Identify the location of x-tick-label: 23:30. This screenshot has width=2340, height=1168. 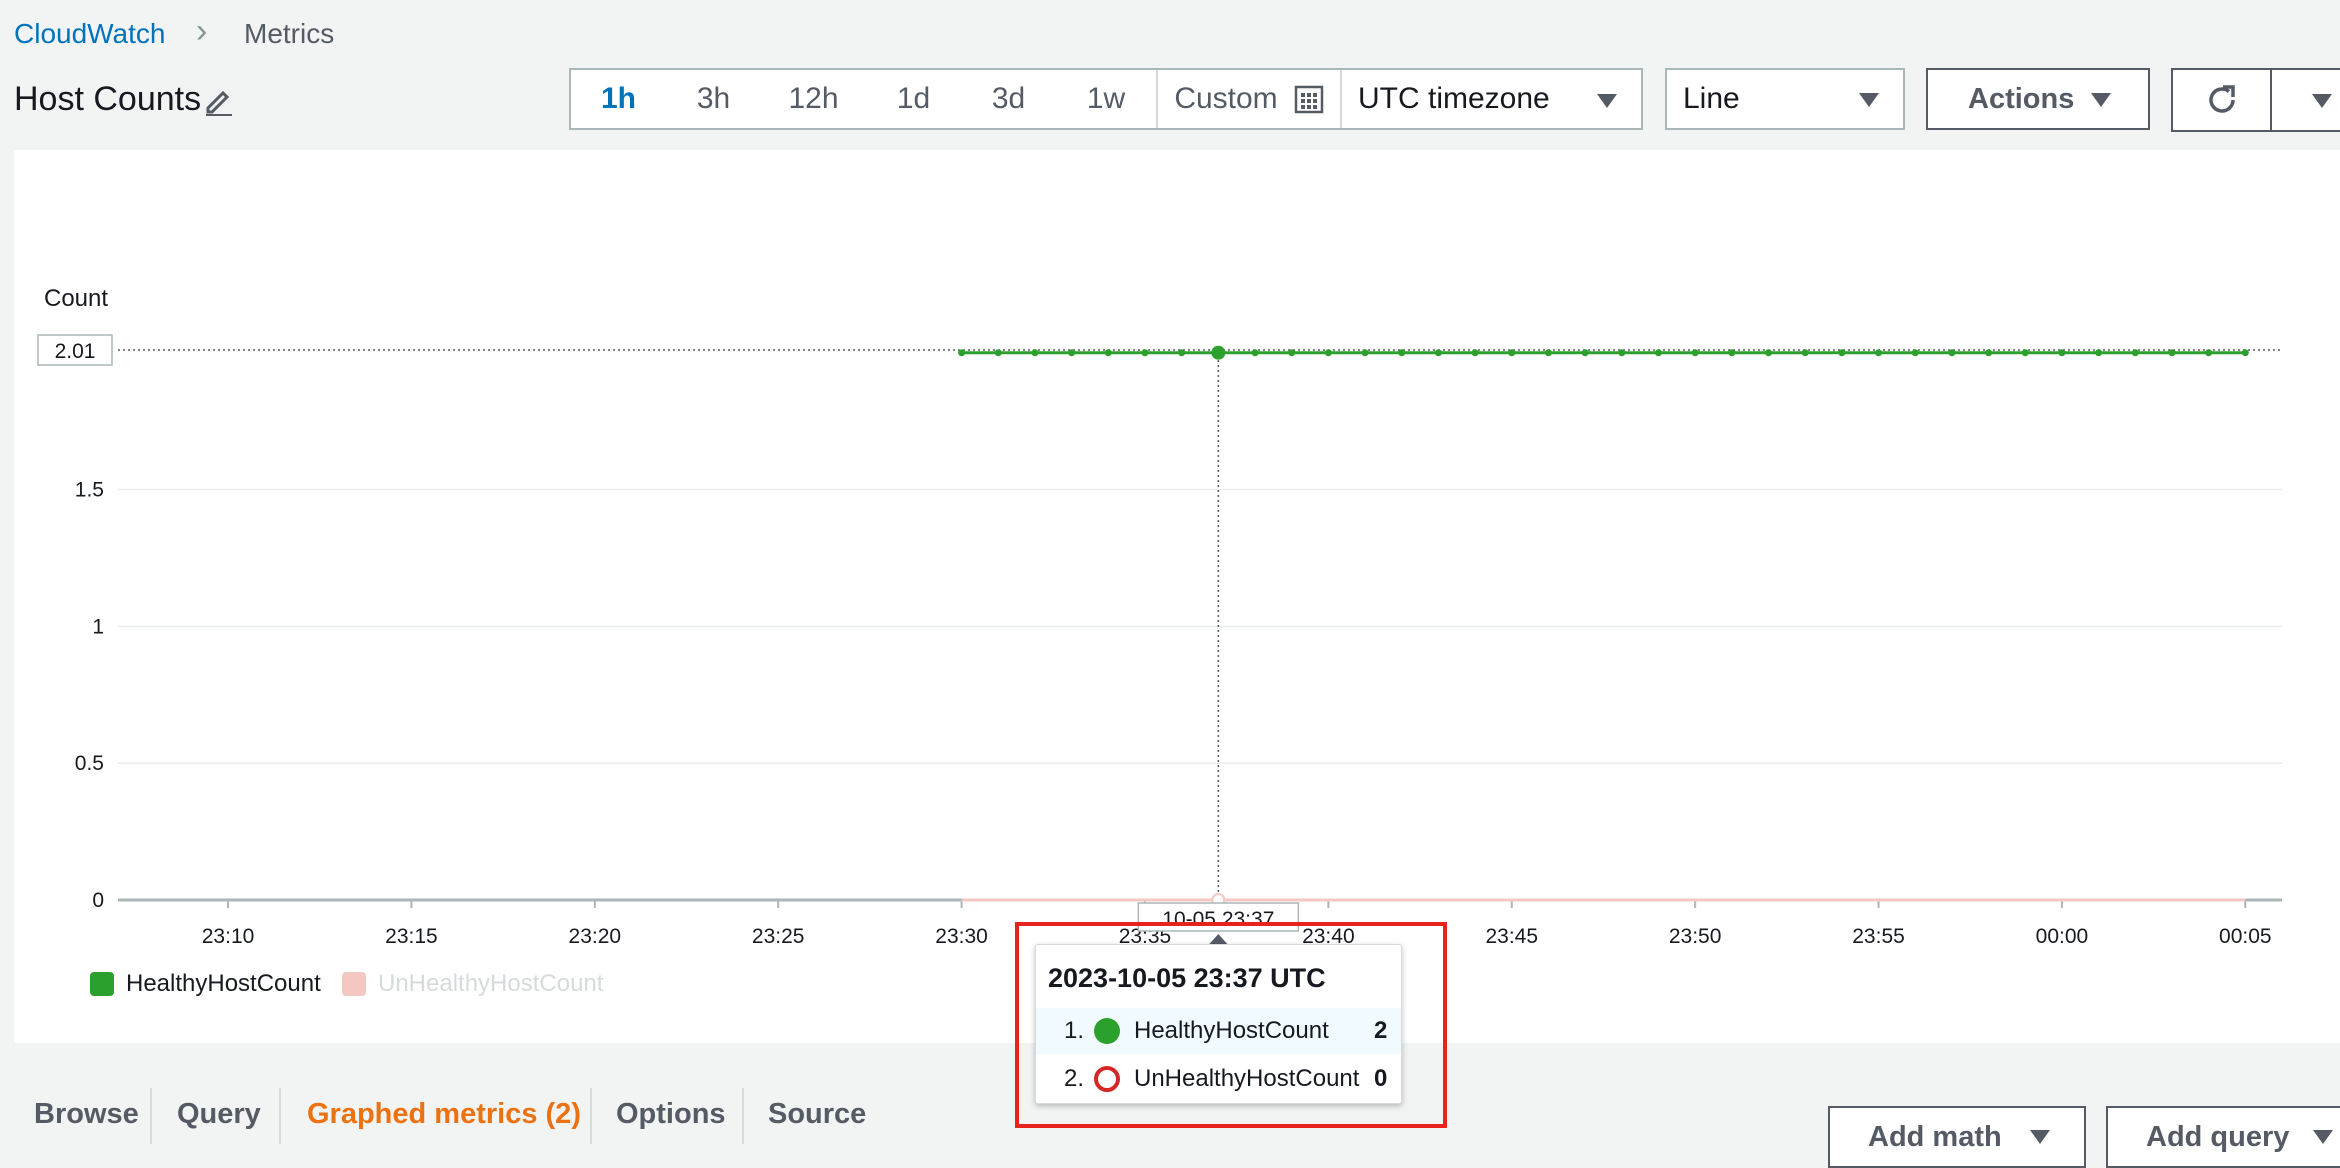
(961, 936).